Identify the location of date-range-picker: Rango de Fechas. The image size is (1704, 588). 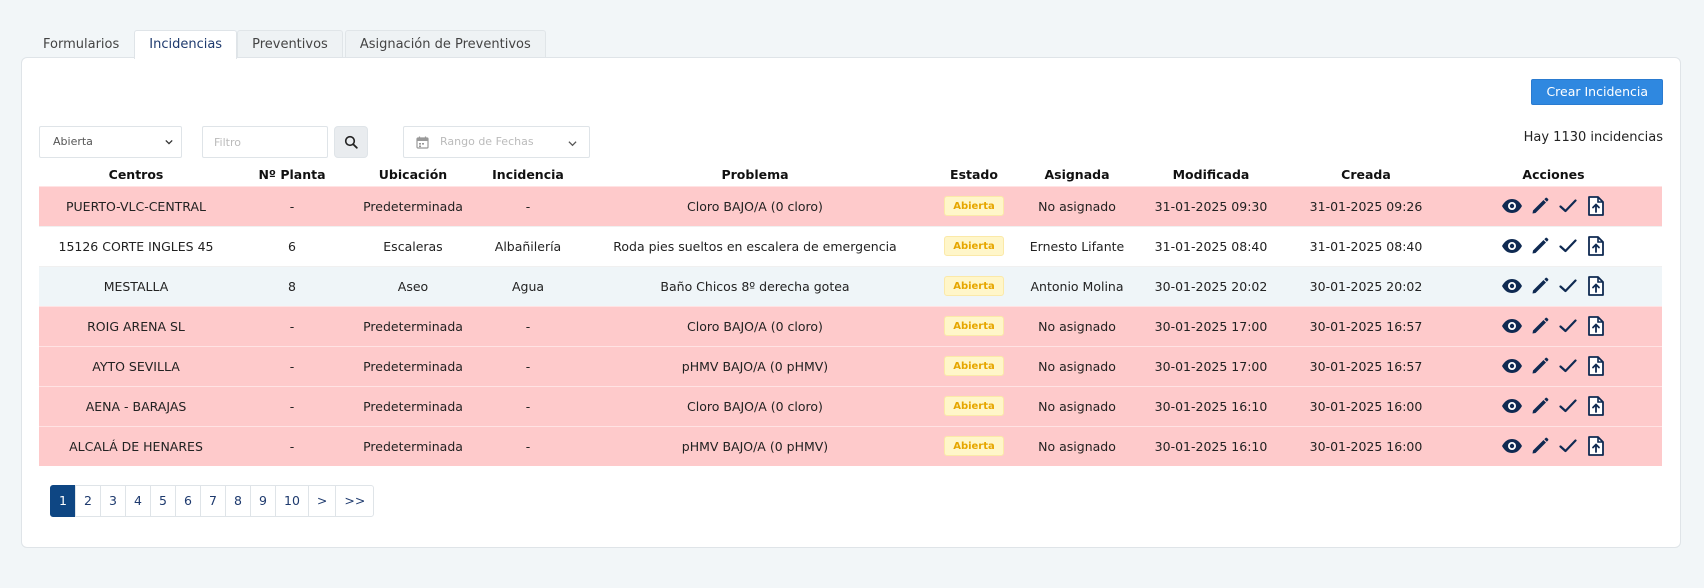
(496, 142).